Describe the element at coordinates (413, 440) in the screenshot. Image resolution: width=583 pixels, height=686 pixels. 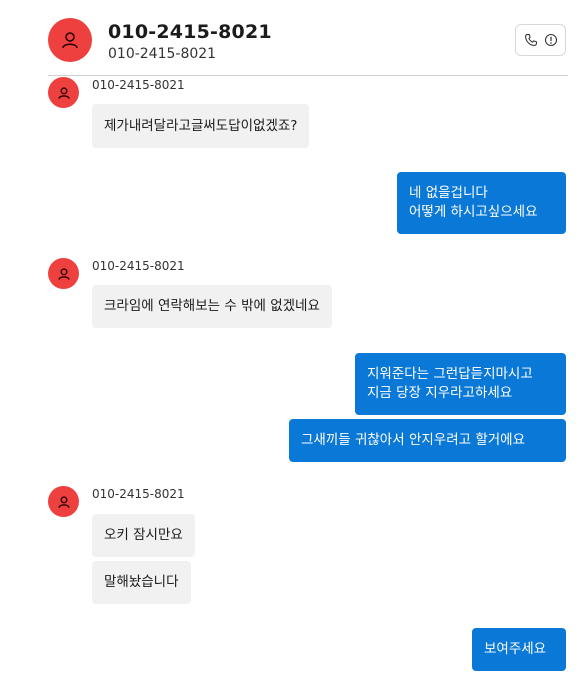
I see `message-text-line: 그새끼들 귀찮아서 안지우려고 할거에요` at that location.